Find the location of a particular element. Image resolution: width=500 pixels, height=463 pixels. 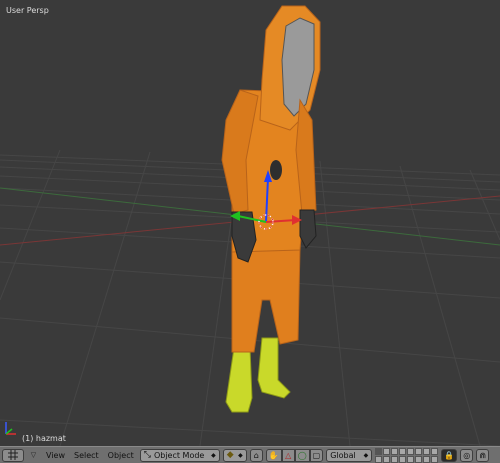

magnet-icon: ⋒ is located at coordinates (483, 455).